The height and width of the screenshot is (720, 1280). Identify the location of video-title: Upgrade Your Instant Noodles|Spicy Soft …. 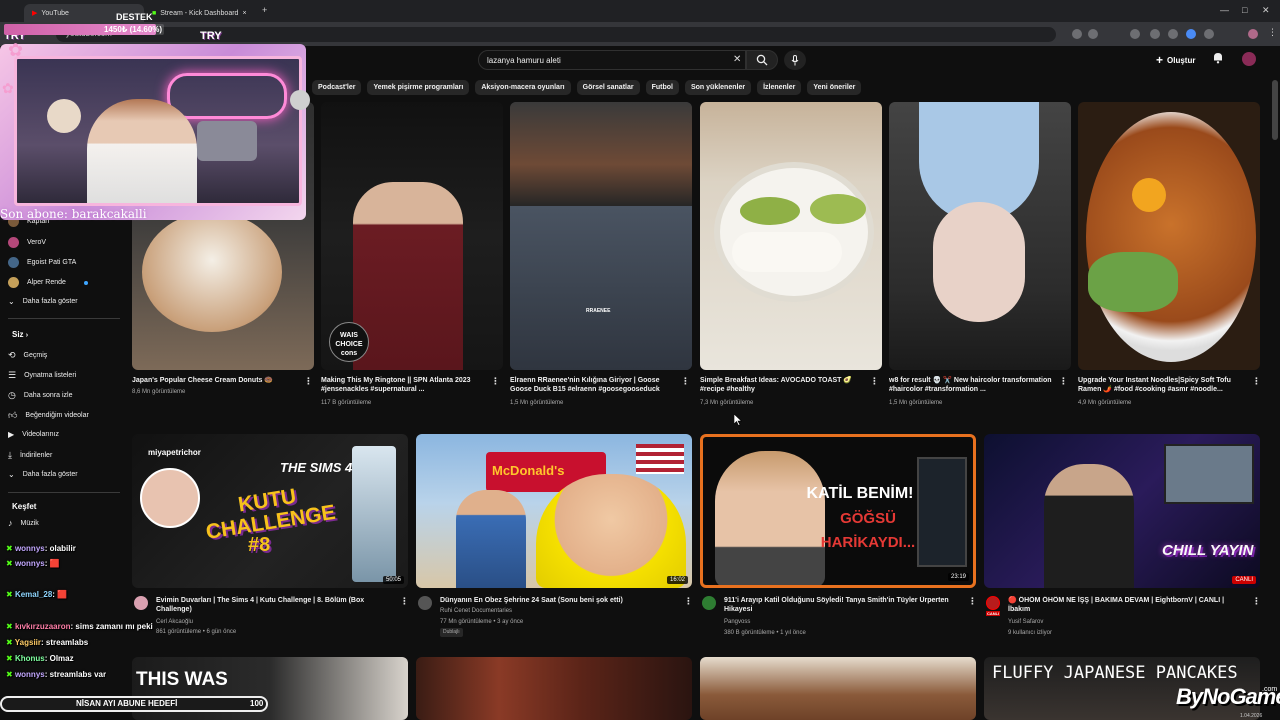
(1164, 385).